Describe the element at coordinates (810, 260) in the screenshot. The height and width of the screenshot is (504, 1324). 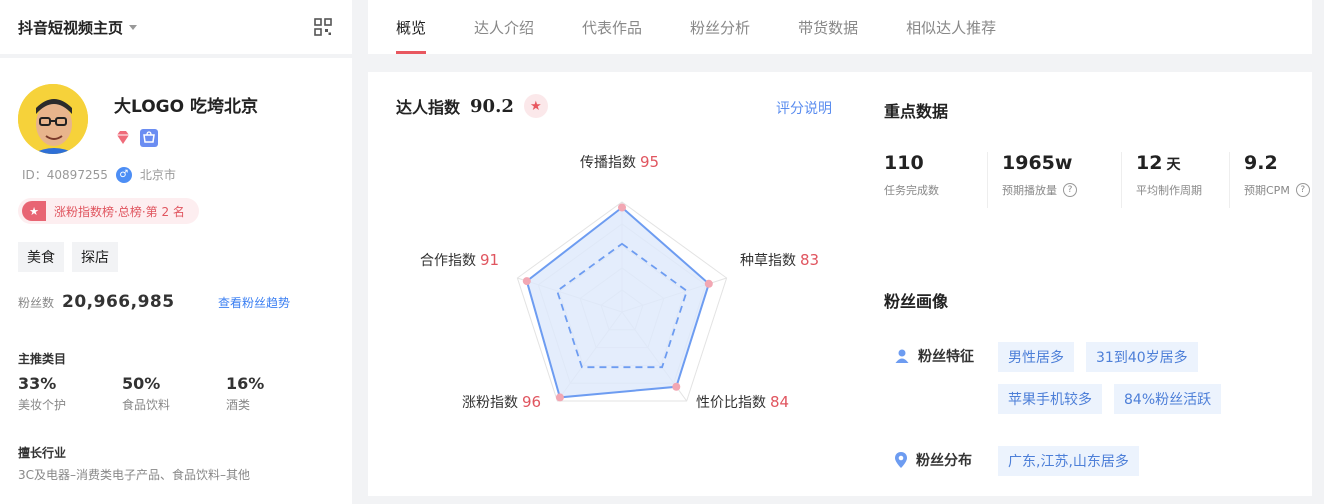
I see `axis-value: 83` at that location.